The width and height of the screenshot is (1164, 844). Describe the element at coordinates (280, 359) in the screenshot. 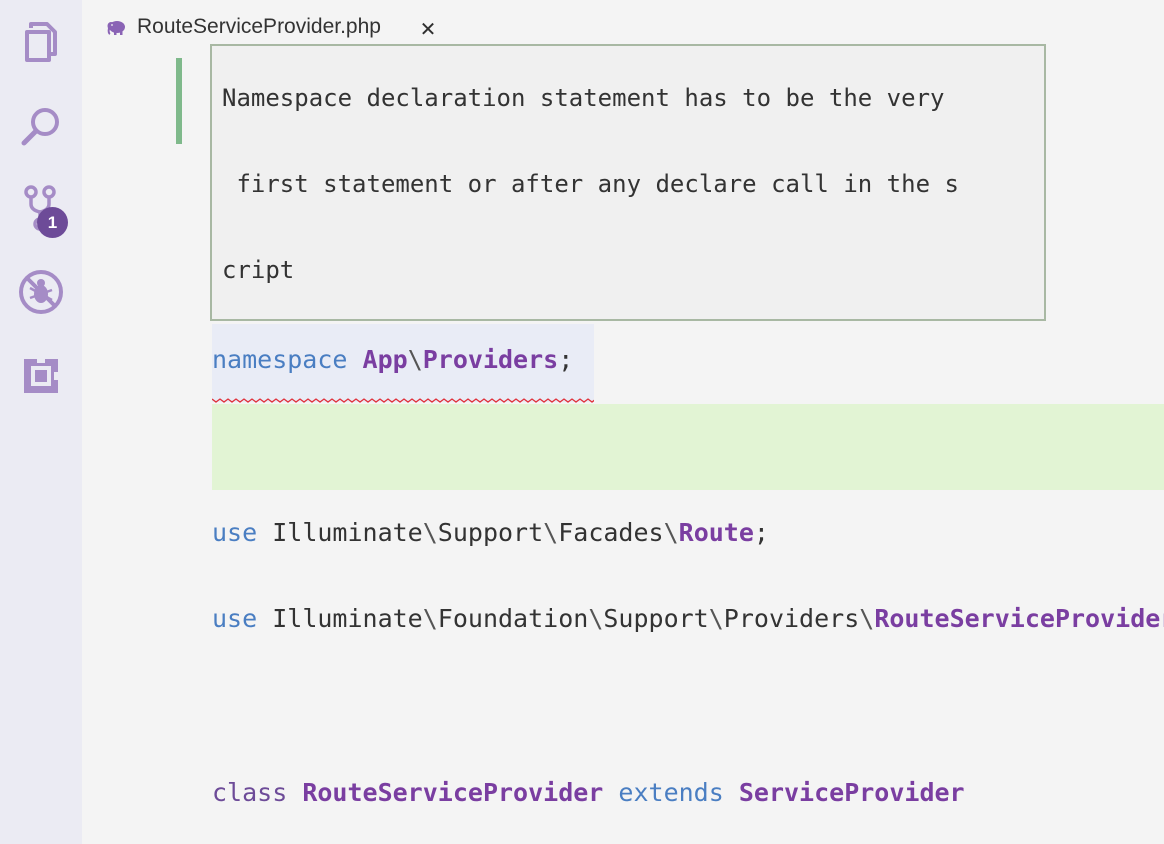

I see `keyword: namespace` at that location.